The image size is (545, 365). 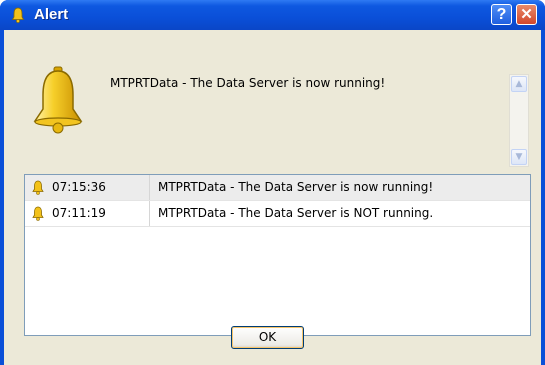 What do you see at coordinates (519, 84) in the screenshot?
I see `scroll-up-arrow-icon: ▲` at bounding box center [519, 84].